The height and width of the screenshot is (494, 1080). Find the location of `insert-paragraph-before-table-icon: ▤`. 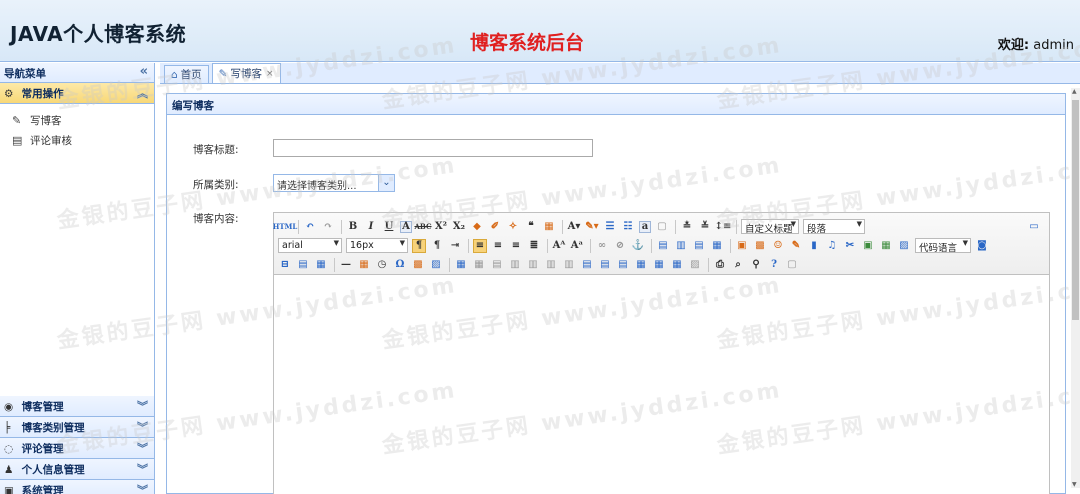

insert-paragraph-before-table-icon: ▤ is located at coordinates (497, 265).